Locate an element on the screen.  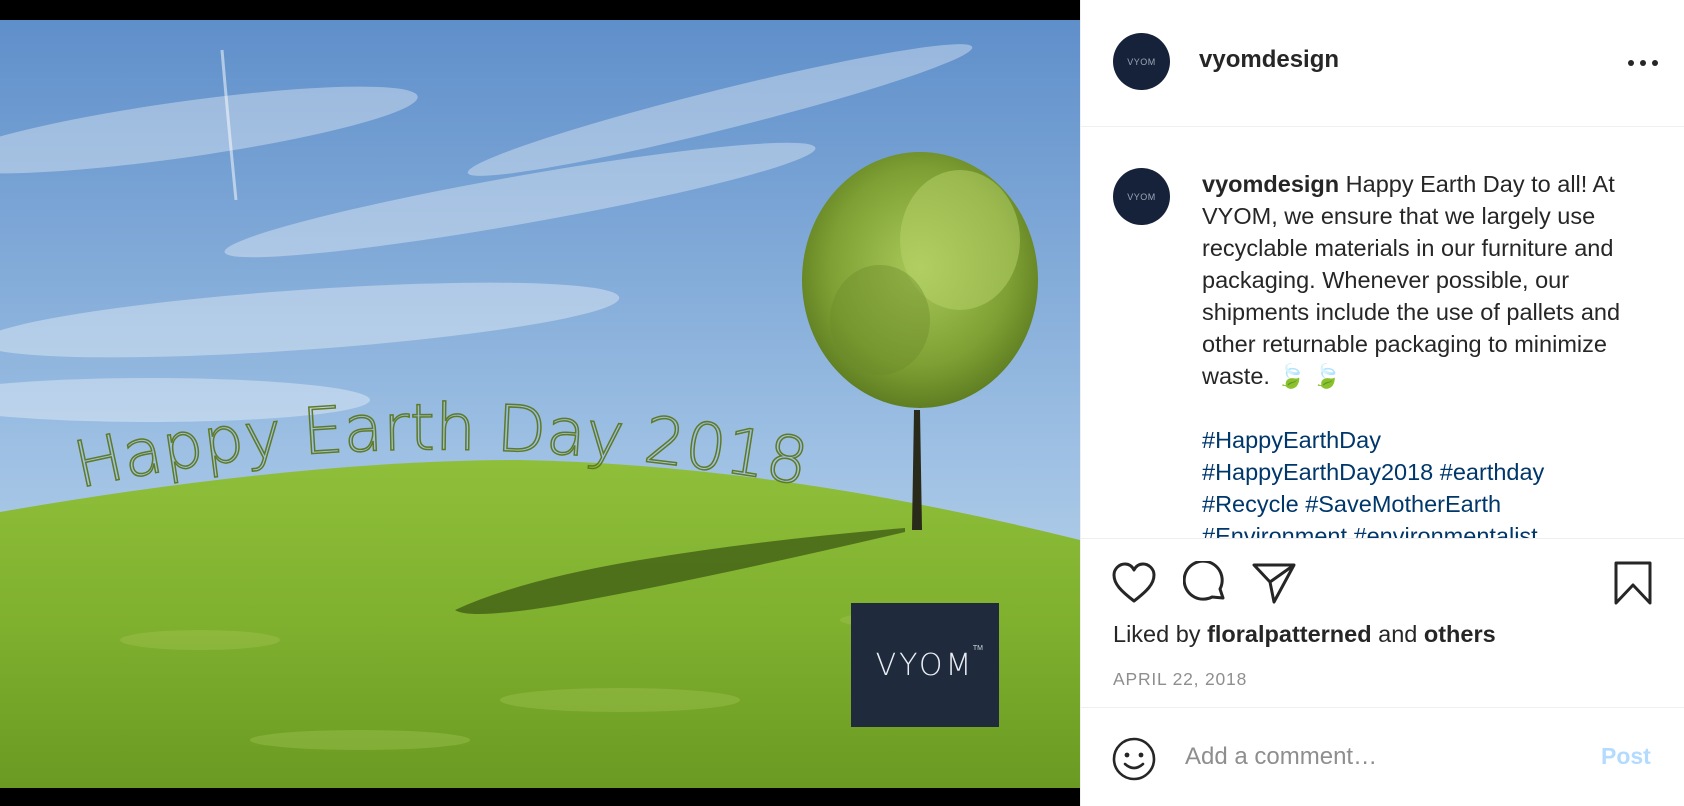
author-avatar: VYOM is located at coordinates (1141, 61).